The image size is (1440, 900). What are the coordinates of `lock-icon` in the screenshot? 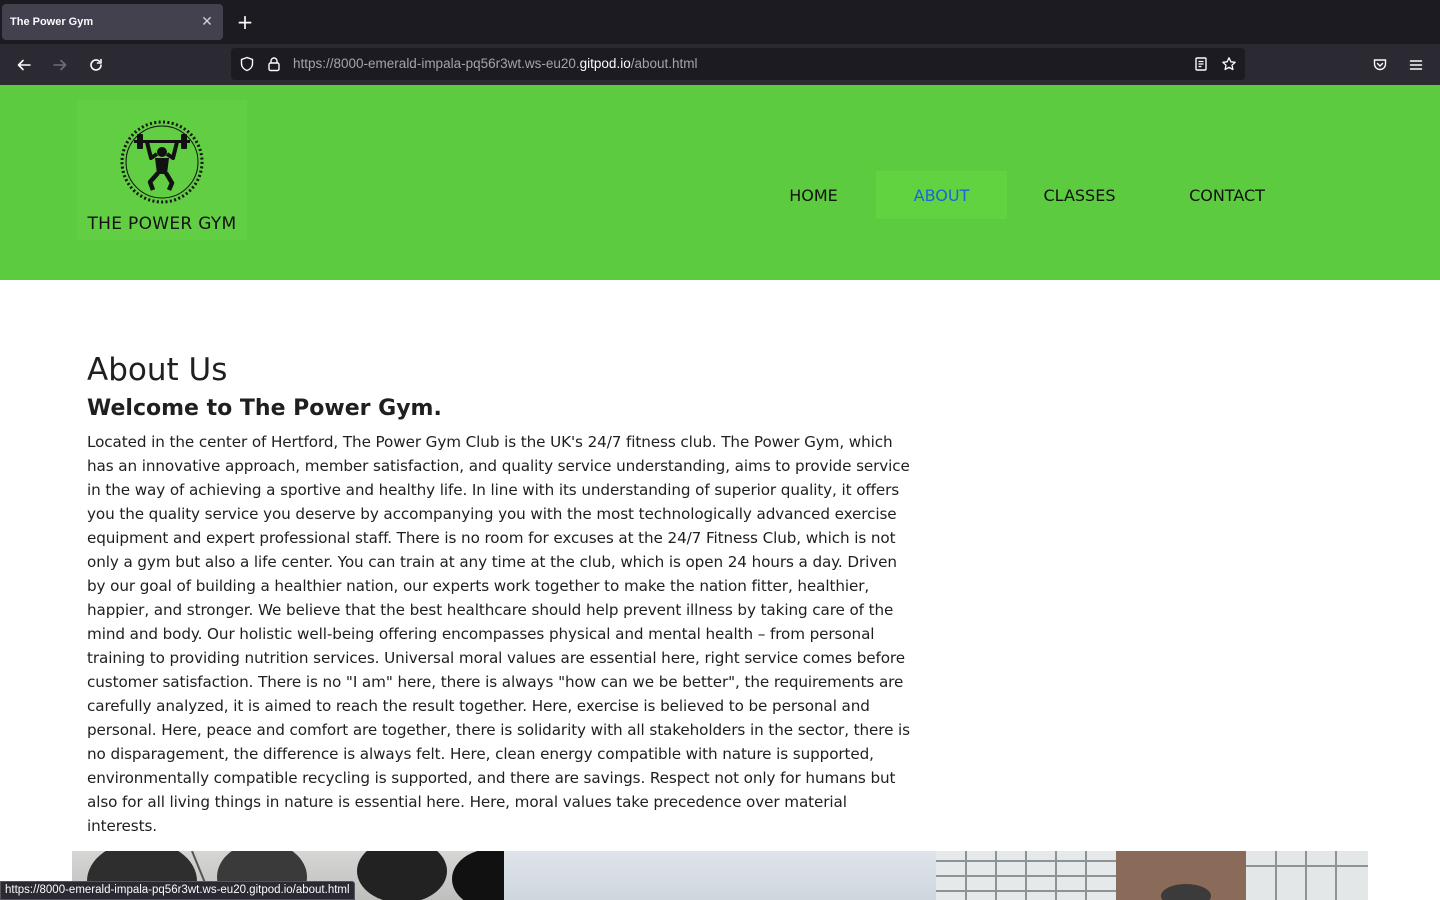 It's located at (274, 64).